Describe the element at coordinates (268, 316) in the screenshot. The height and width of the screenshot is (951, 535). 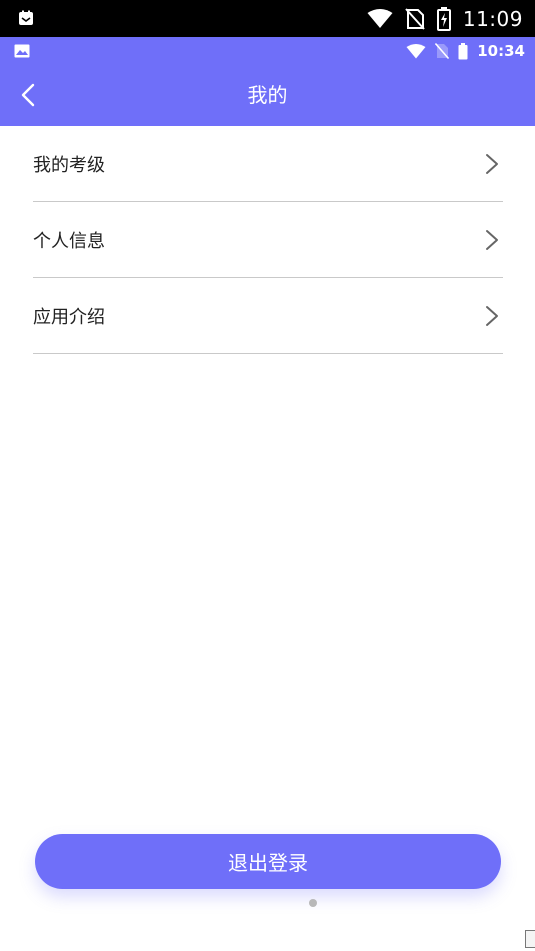
I see `menu-item-app-intro: 应用介绍` at that location.